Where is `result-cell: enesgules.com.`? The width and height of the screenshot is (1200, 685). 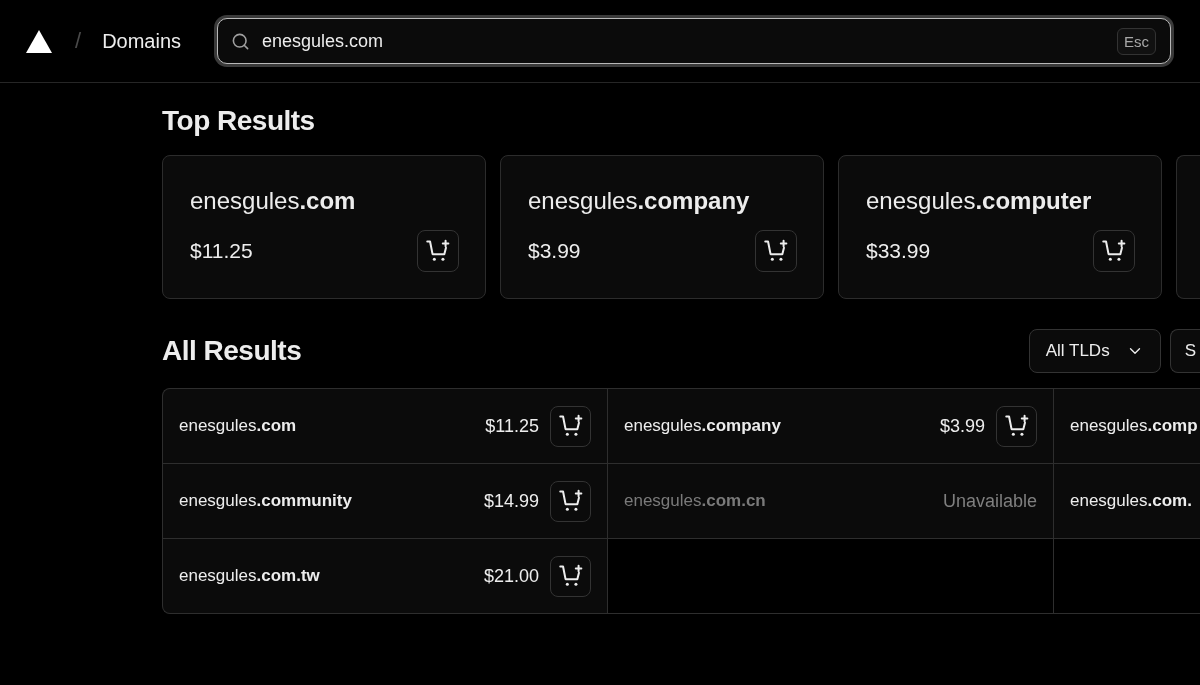
result-cell: enesgules.com. is located at coordinates (1127, 501).